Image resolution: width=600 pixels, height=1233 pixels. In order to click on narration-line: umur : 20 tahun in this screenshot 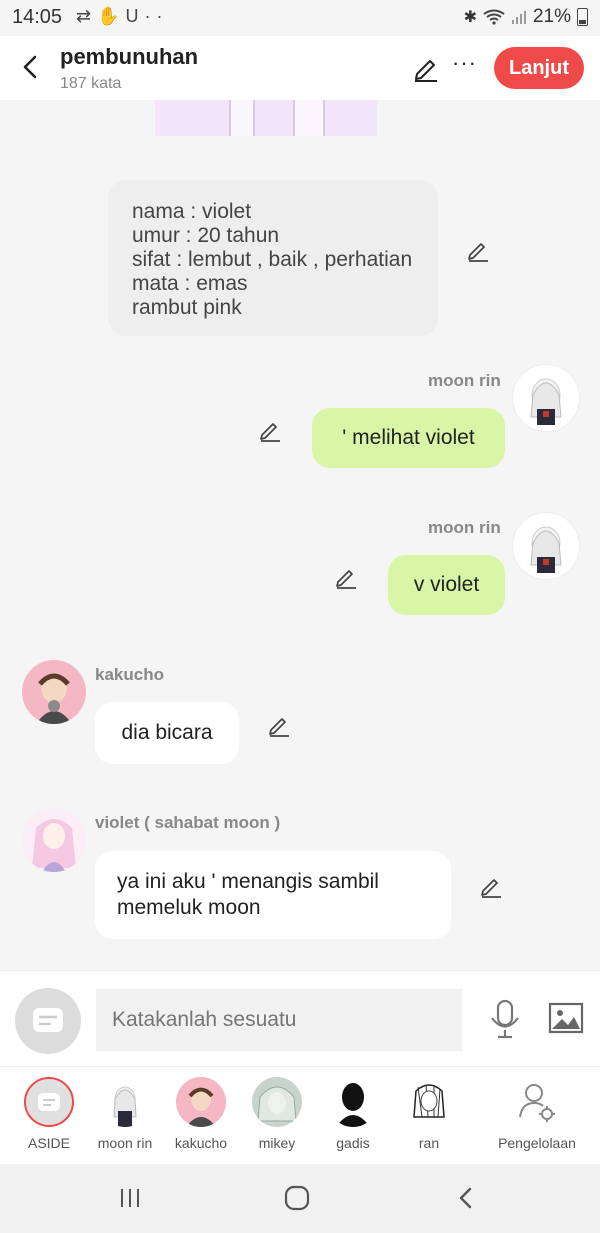, I will do `click(206, 235)`.